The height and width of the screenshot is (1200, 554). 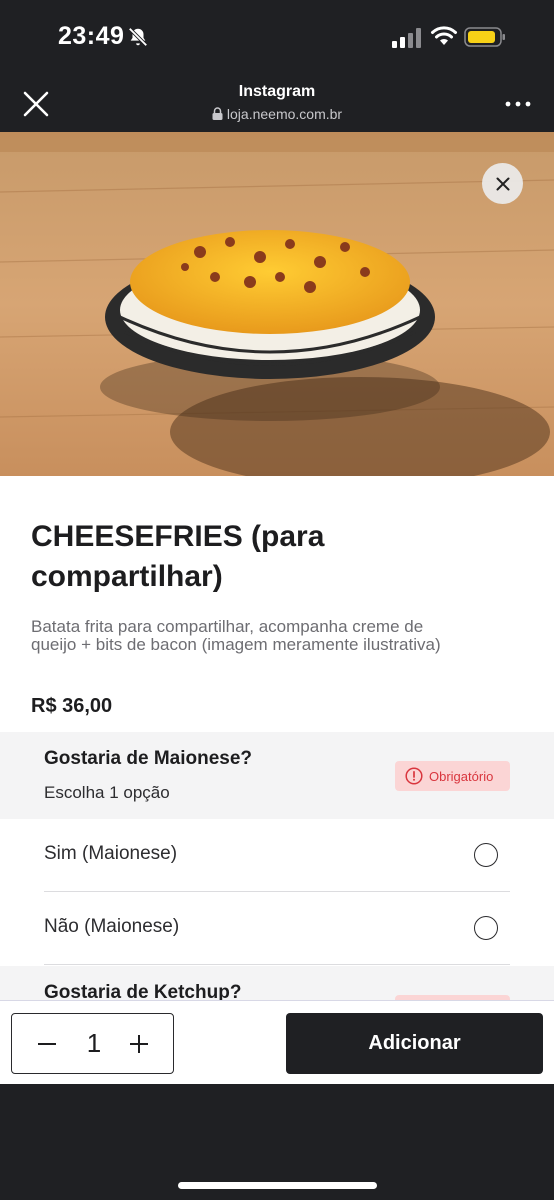 I want to click on option-label: Sim (Maionese), so click(x=111, y=853).